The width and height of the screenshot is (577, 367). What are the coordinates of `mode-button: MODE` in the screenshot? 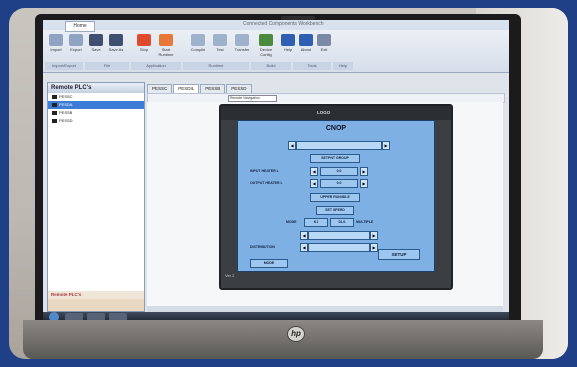 It's located at (269, 263).